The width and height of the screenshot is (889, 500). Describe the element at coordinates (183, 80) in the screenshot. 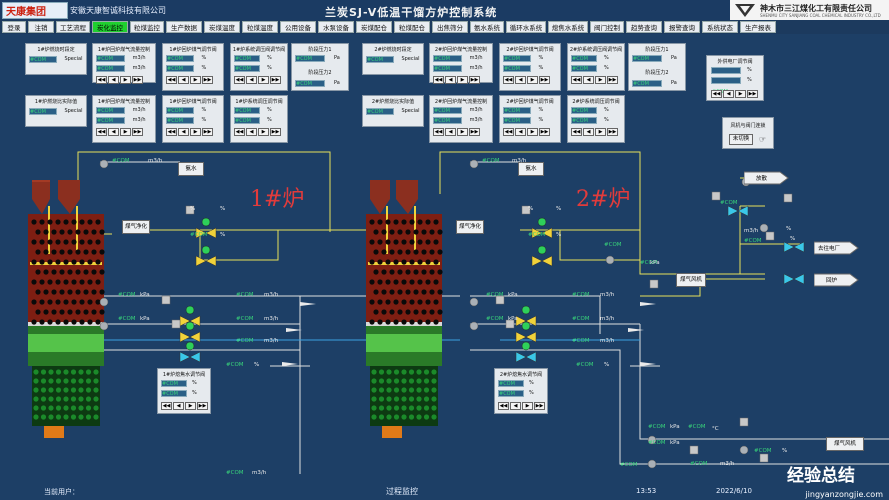

I see `furnace1-gas-valve-panel-ctrl-1: ◀` at that location.